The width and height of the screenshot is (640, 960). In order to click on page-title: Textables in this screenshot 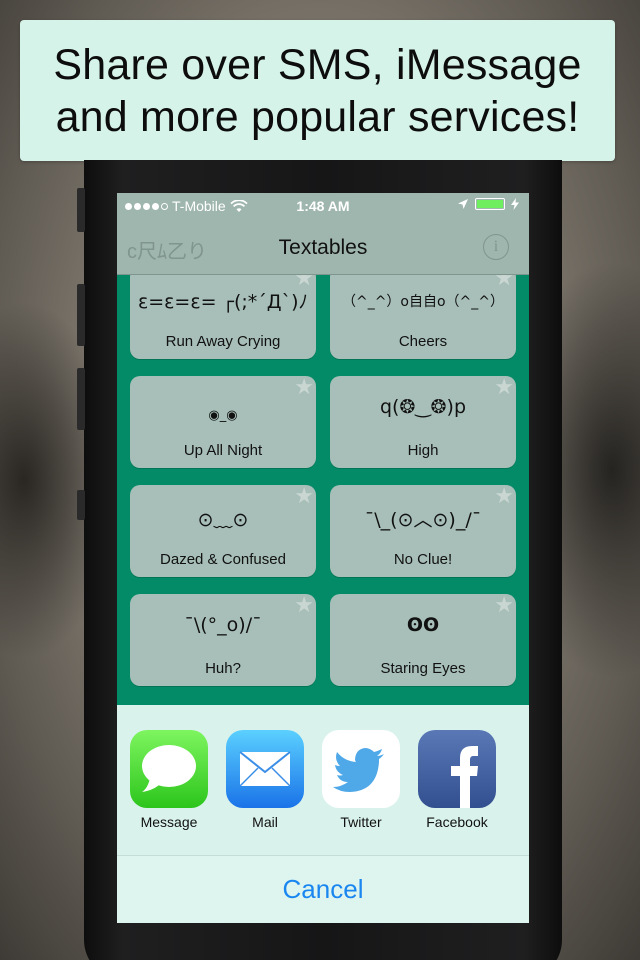, I will do `click(323, 247)`.